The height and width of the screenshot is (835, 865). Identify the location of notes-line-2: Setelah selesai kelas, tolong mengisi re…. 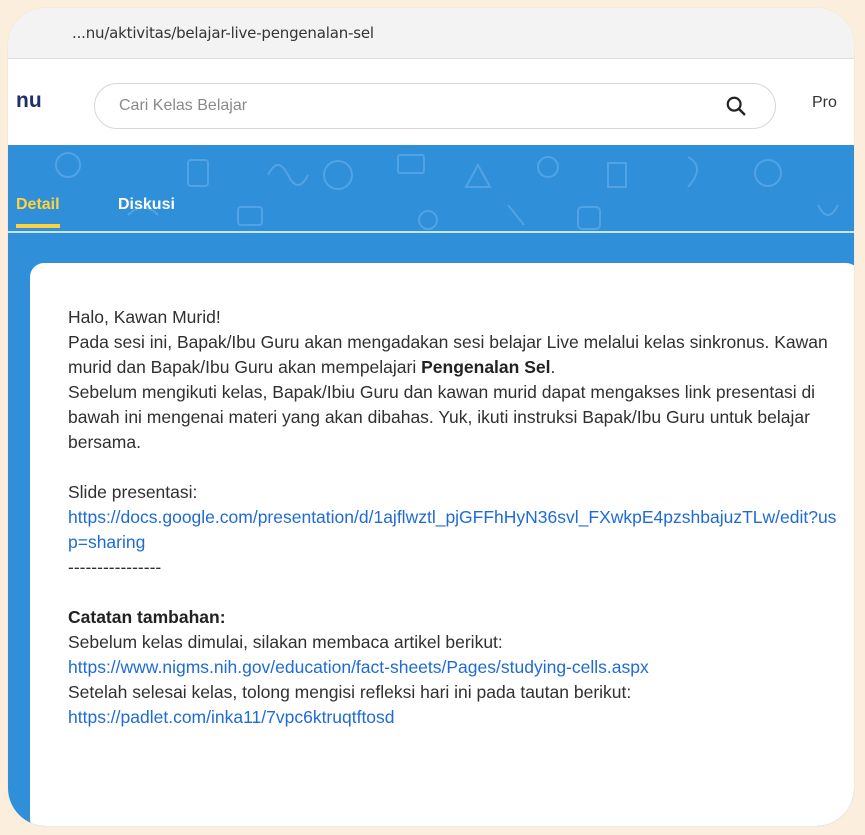
(350, 692).